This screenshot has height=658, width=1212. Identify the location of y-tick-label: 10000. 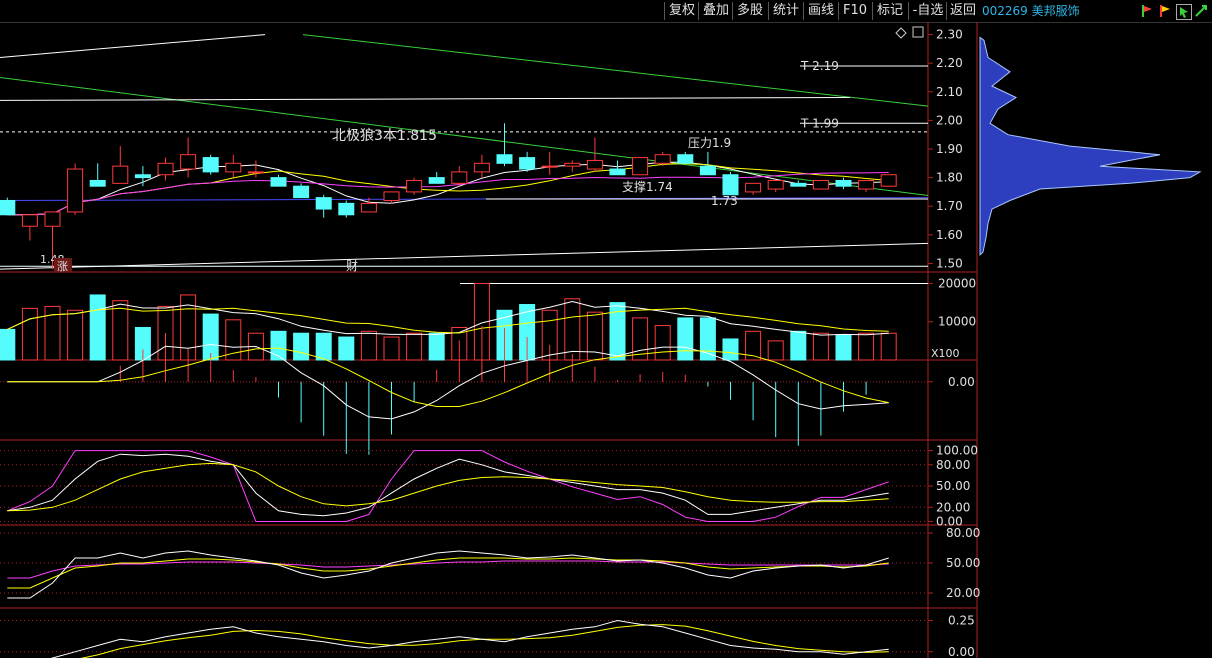
(957, 322).